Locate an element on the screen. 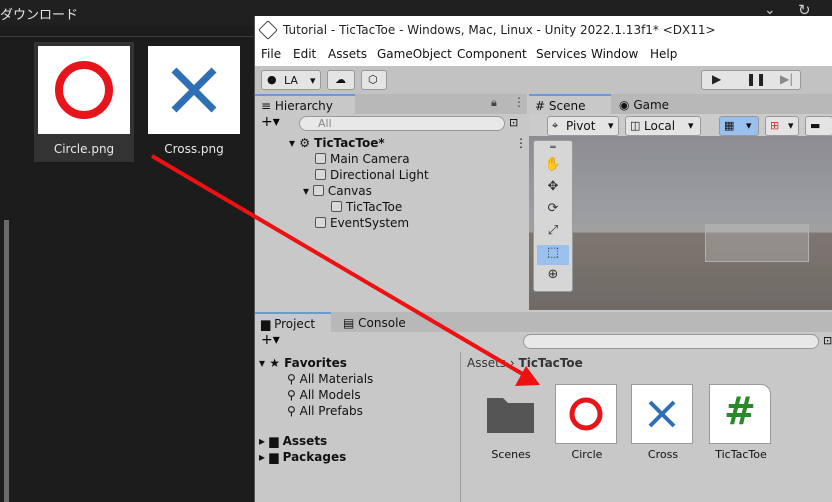  move-tool-icon: ✥ is located at coordinates (553, 189).